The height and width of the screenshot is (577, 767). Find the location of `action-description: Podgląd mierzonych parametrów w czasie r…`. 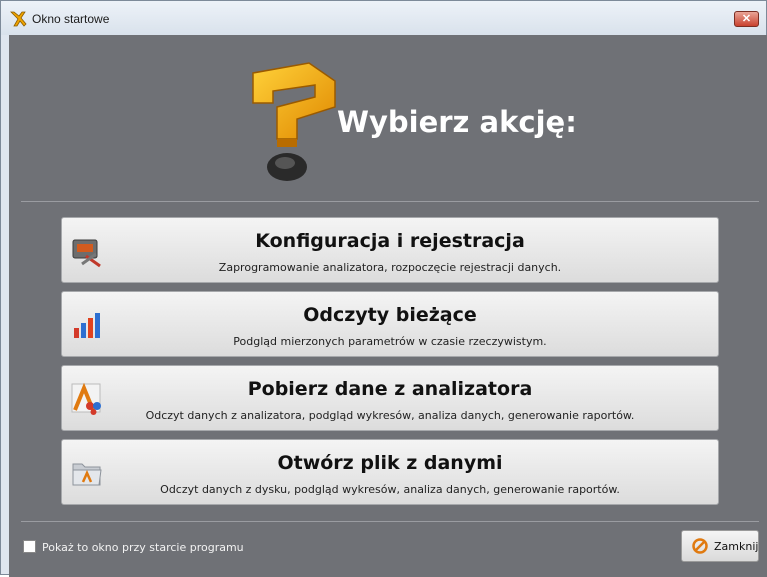

action-description: Podgląd mierzonych parametrów w czasie r… is located at coordinates (390, 341).